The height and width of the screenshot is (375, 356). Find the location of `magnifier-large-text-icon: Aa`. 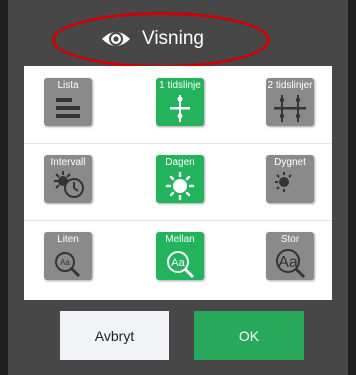

magnifier-large-text-icon: Aa is located at coordinates (291, 264).